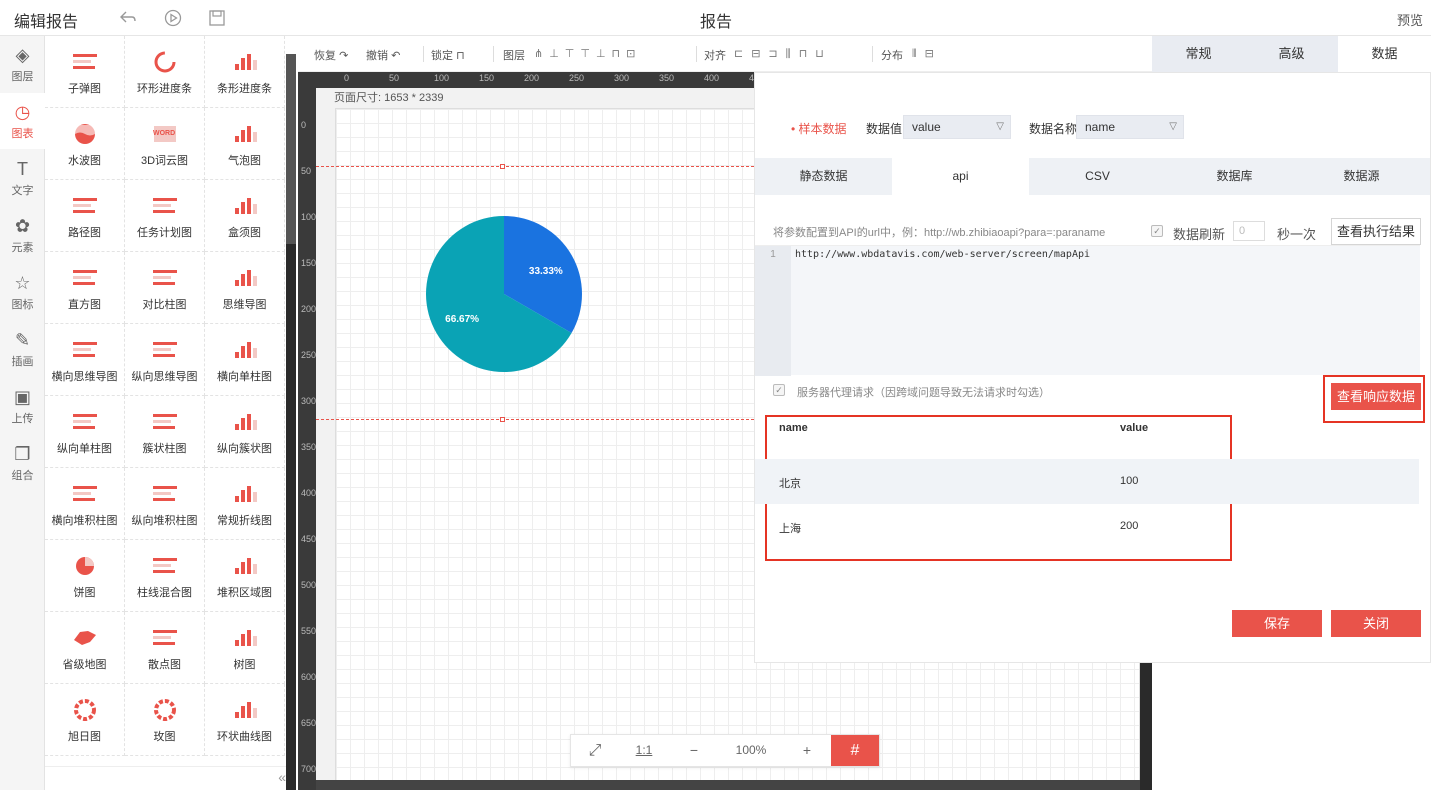  I want to click on rail-item-4: ☆ 图标, so click(22, 292).